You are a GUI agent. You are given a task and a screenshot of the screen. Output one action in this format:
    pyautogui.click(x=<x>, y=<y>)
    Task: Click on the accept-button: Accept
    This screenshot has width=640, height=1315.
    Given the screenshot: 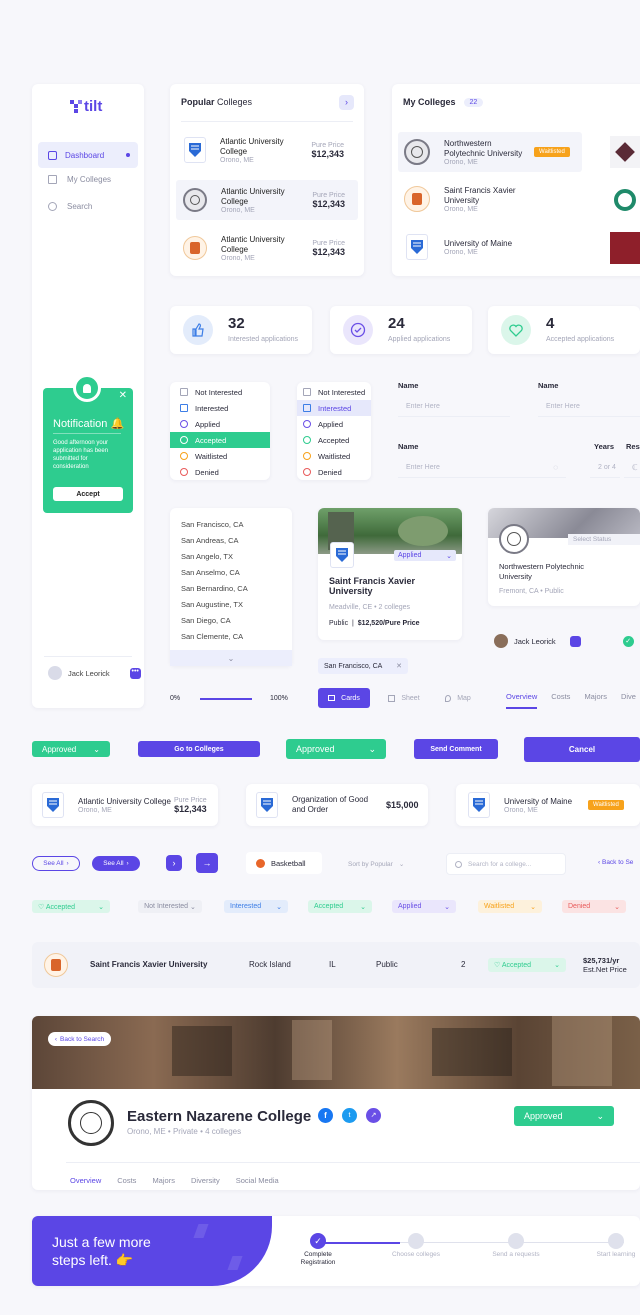 What is the action you would take?
    pyautogui.click(x=88, y=494)
    